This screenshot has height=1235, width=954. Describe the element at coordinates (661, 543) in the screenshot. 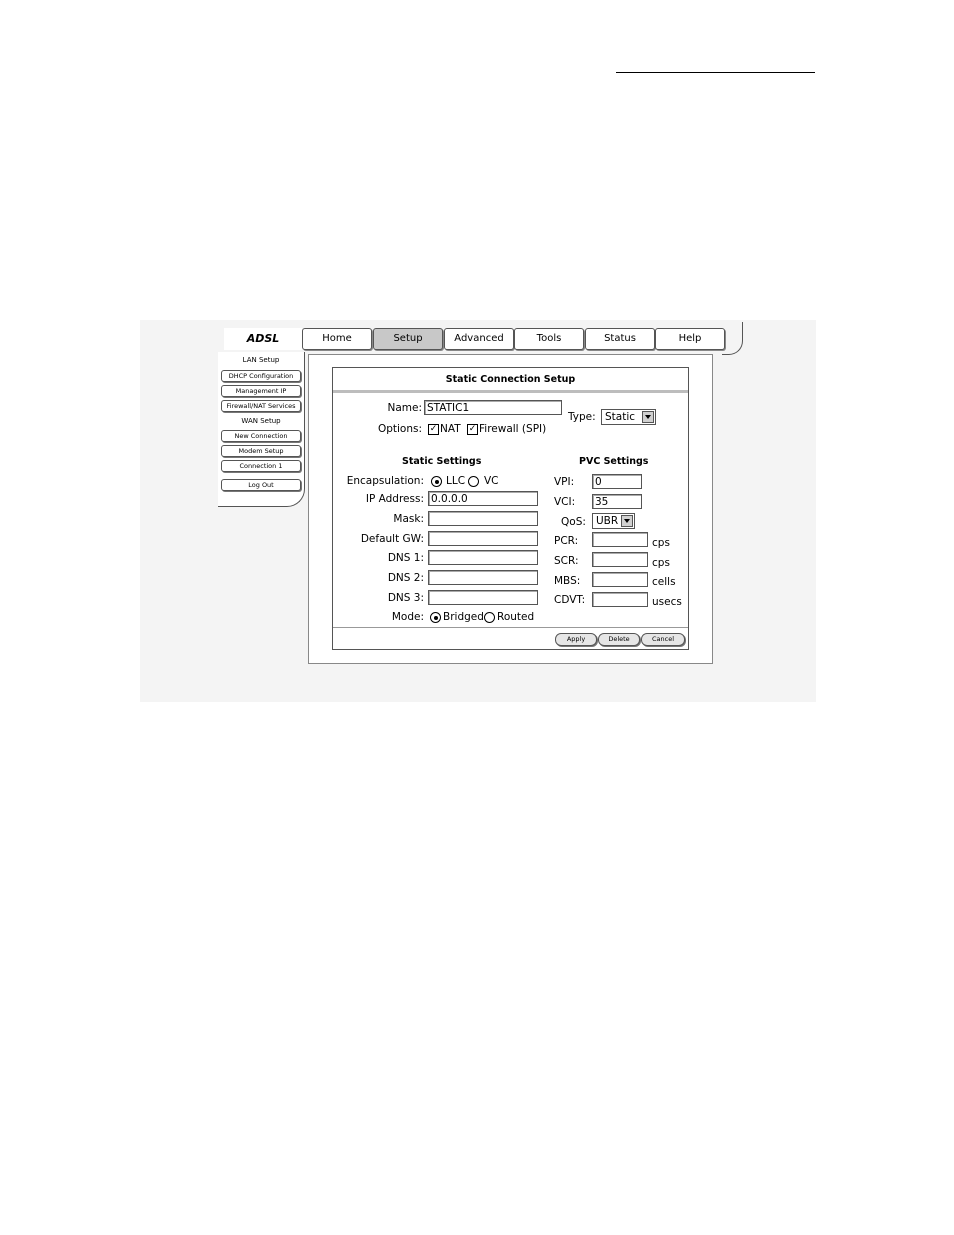

I see `pcr-unit: cps` at that location.